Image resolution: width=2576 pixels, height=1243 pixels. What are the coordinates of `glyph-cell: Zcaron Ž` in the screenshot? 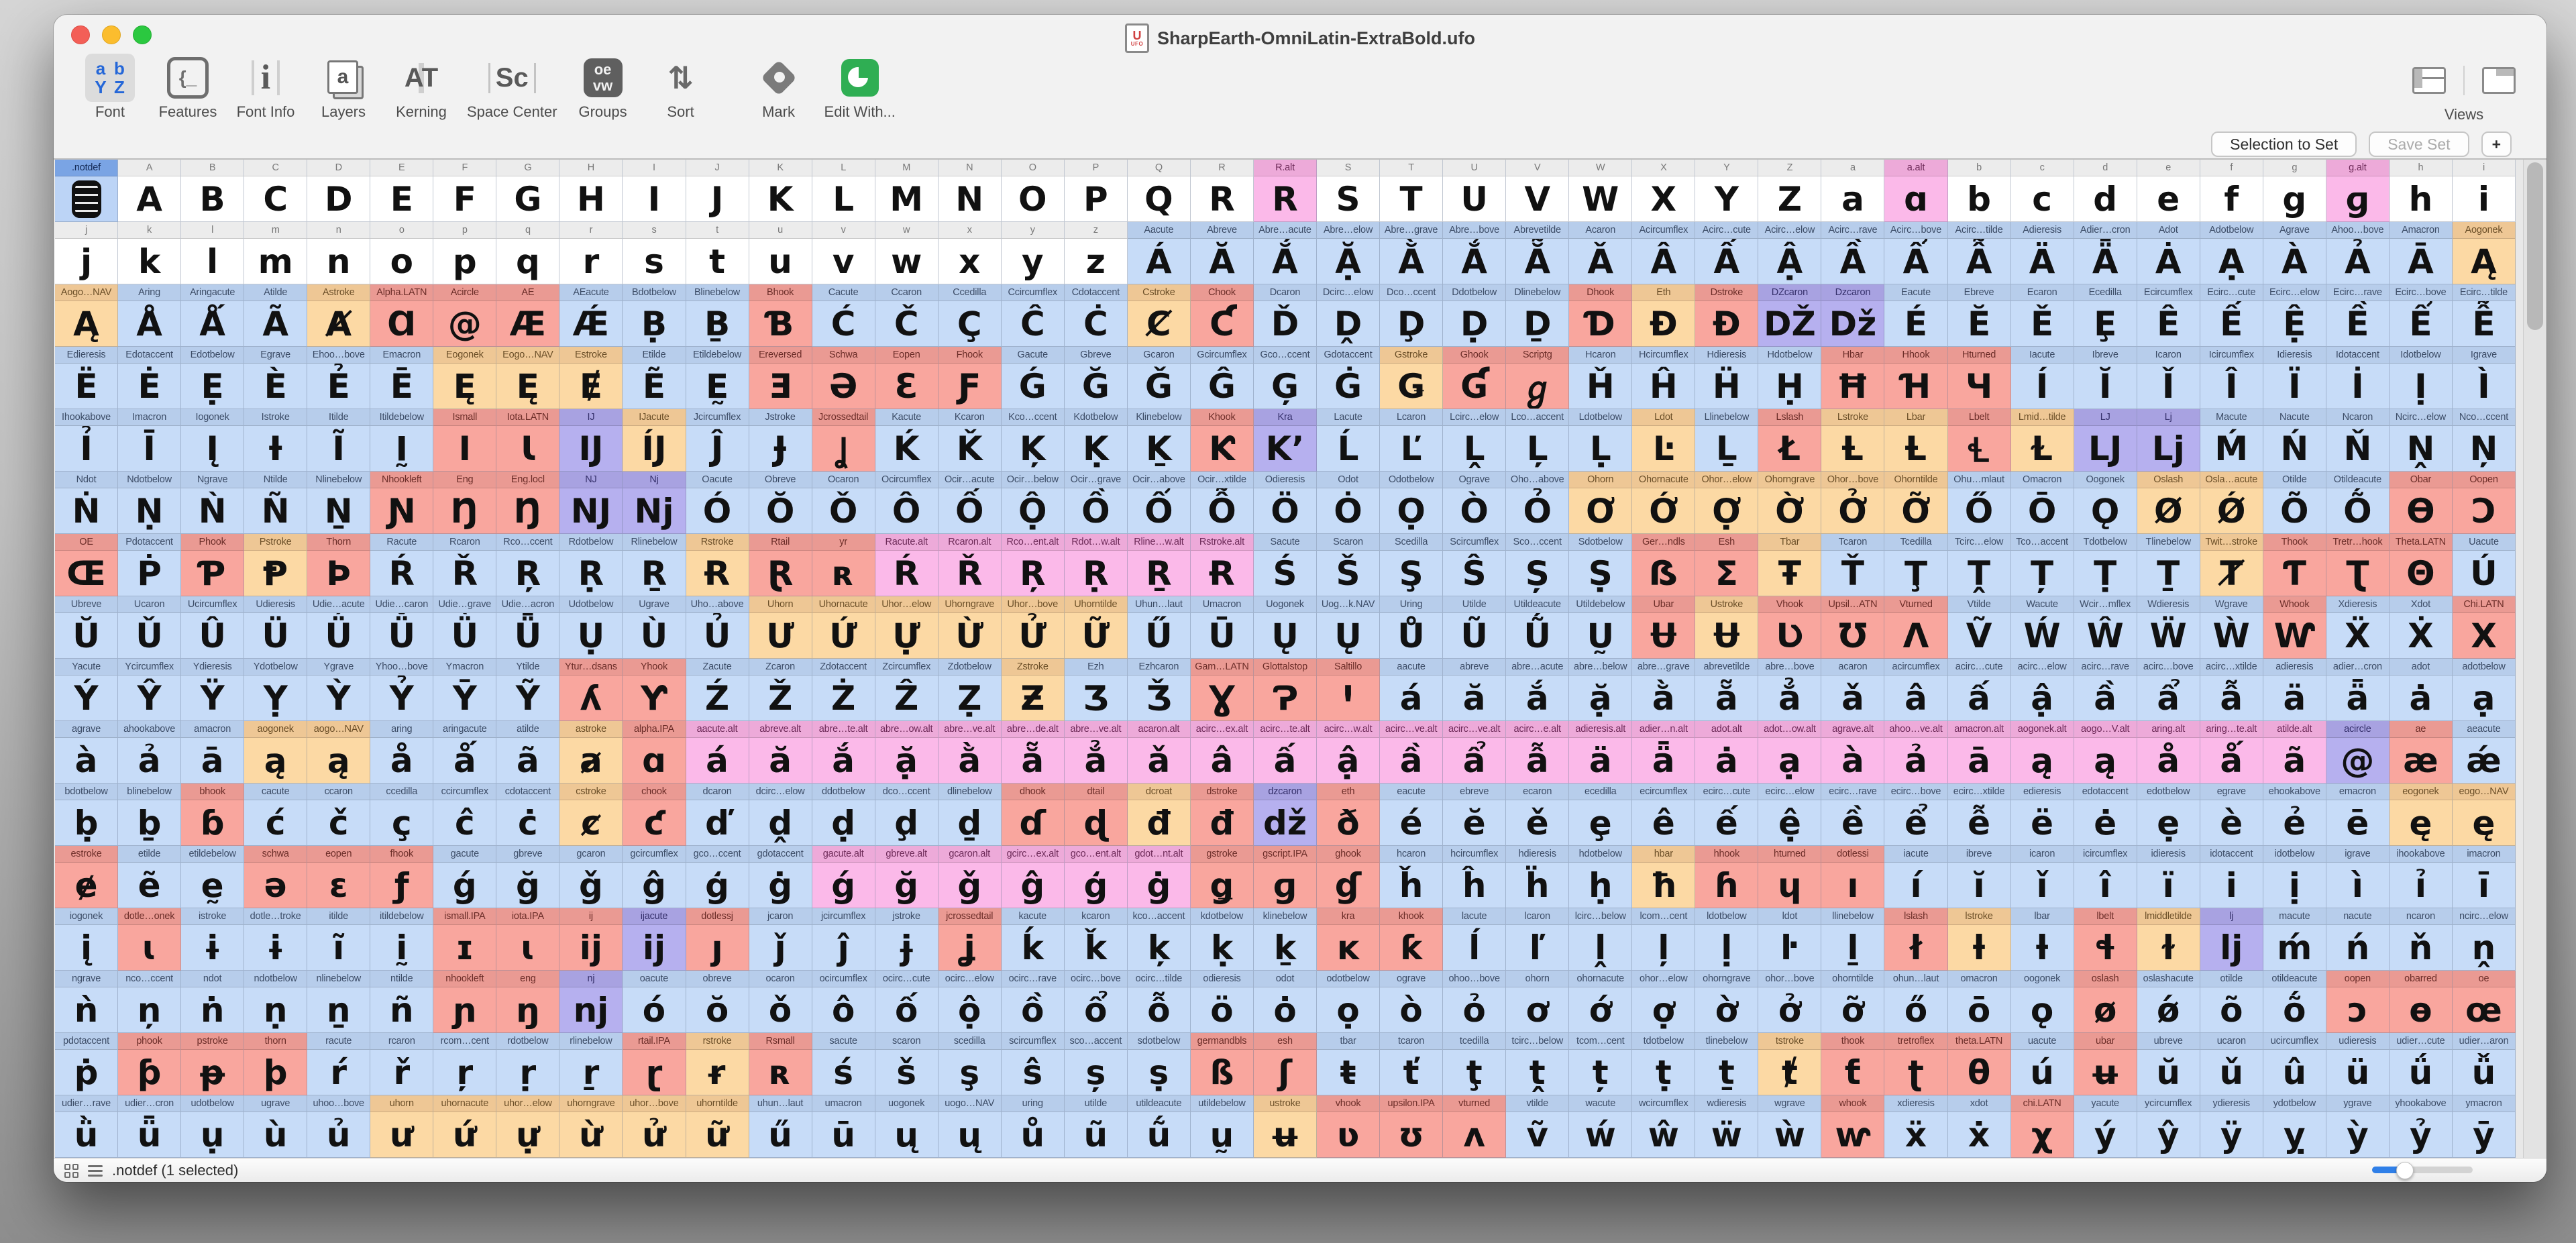 It's located at (780, 690).